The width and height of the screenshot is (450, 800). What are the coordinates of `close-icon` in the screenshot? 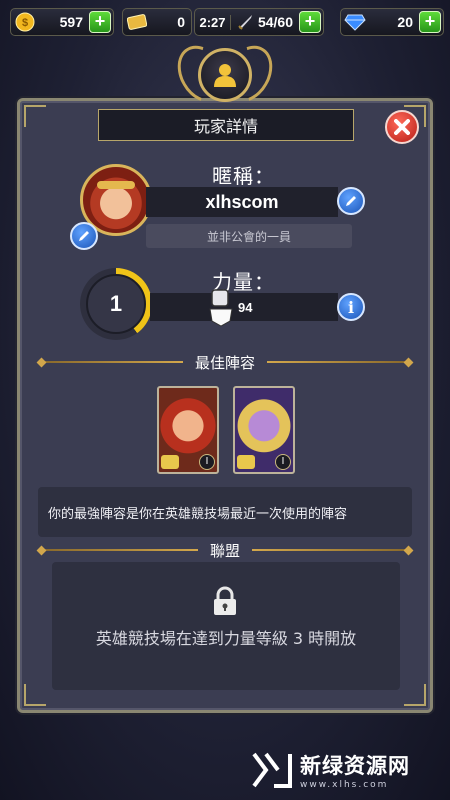 It's located at (402, 127).